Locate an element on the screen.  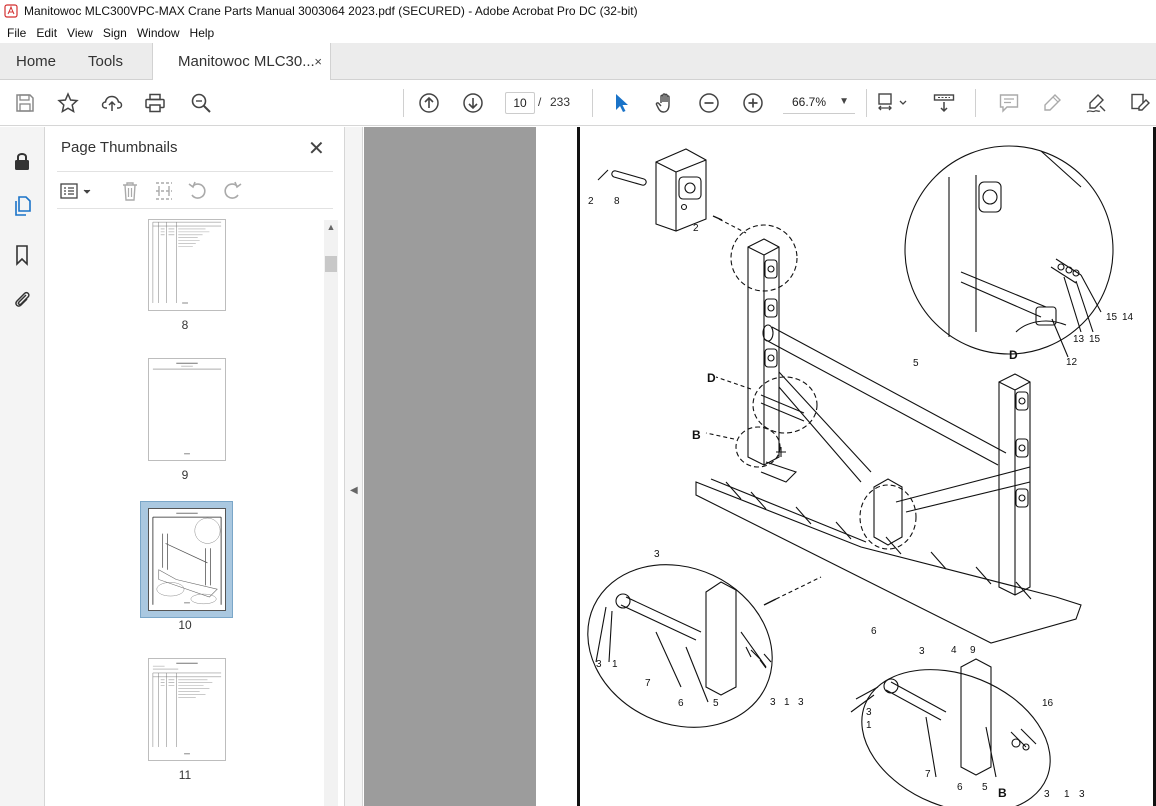
close-icon: ✕ is located at coordinates (316, 148).